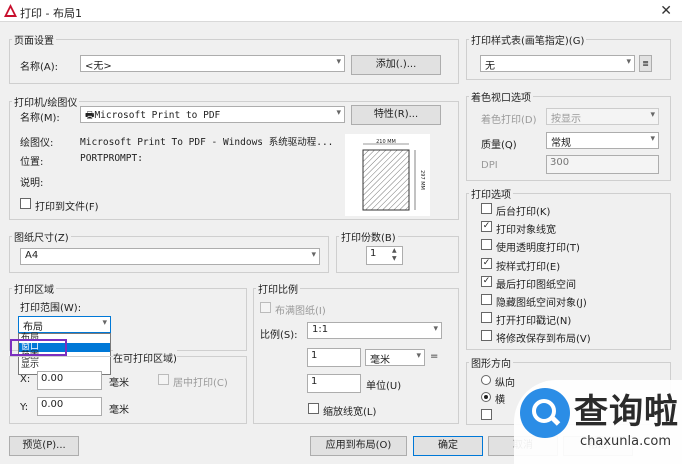  I want to click on y-offset-unit: 毫米, so click(119, 410).